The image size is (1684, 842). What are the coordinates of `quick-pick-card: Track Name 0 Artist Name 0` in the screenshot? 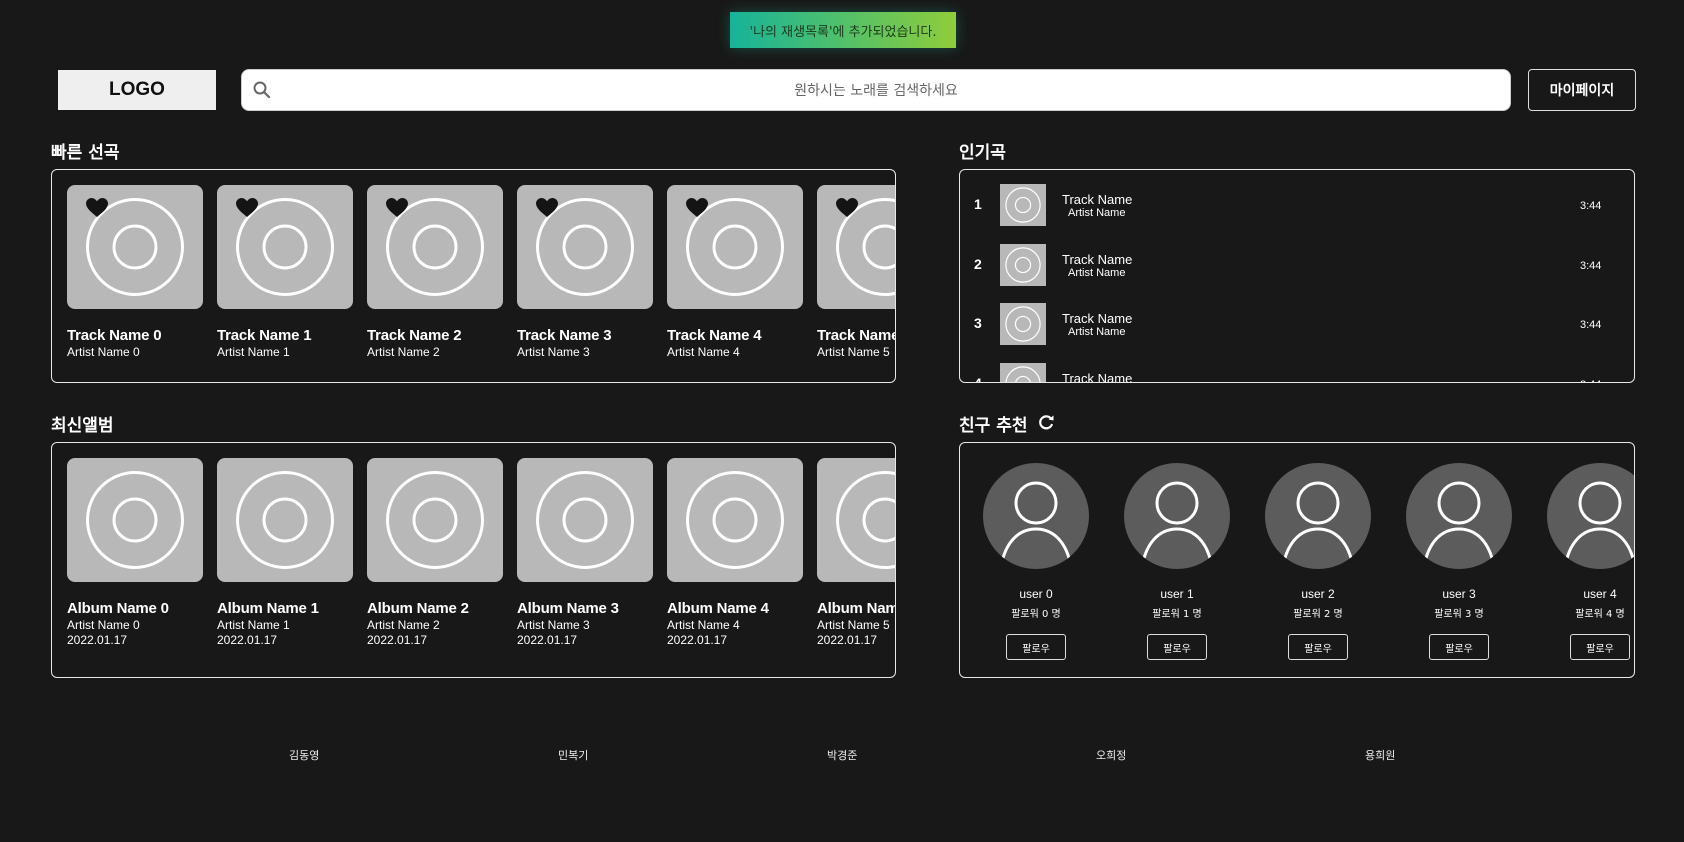 It's located at (135, 272).